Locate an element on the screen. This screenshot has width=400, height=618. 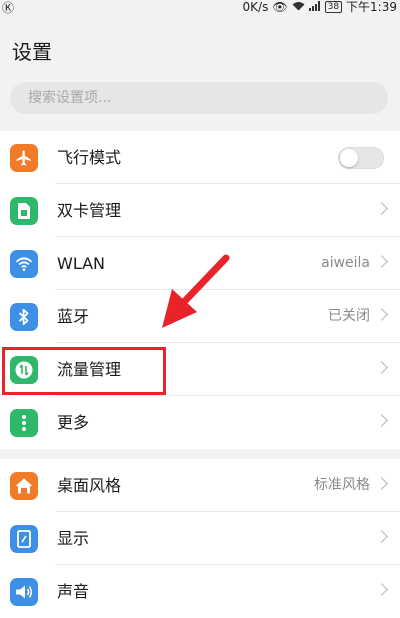
status-right: 0K/s 👁 38 下午1:39 is located at coordinates (320, 7).